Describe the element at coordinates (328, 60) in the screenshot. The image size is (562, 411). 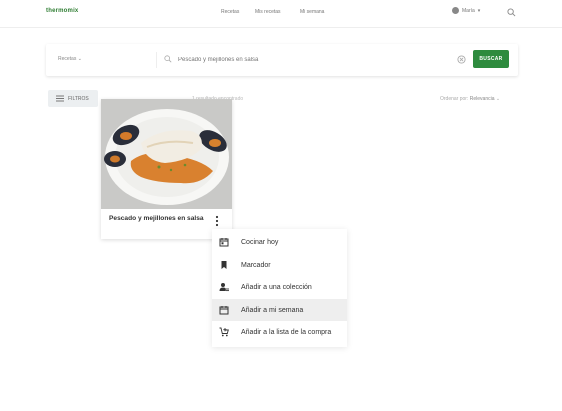
I see `search-input` at that location.